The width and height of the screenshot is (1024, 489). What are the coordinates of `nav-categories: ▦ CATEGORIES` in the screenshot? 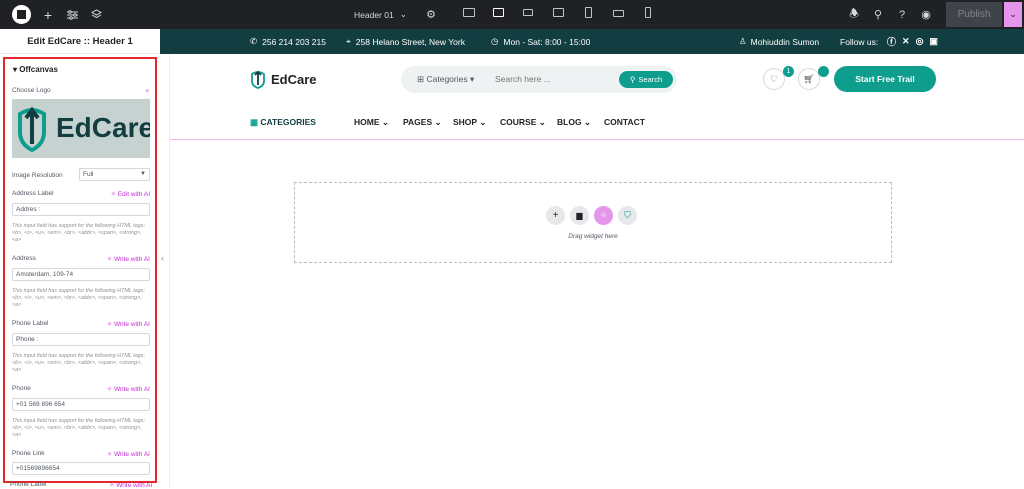 It's located at (283, 122).